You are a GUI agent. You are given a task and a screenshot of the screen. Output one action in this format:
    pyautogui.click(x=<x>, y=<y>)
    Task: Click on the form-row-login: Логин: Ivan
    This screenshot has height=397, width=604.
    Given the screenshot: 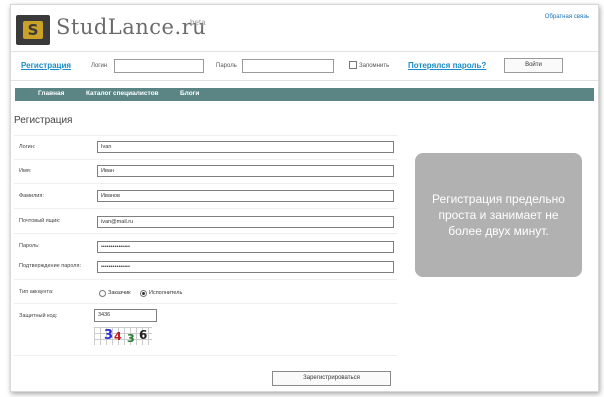 What is the action you would take?
    pyautogui.click(x=205, y=147)
    